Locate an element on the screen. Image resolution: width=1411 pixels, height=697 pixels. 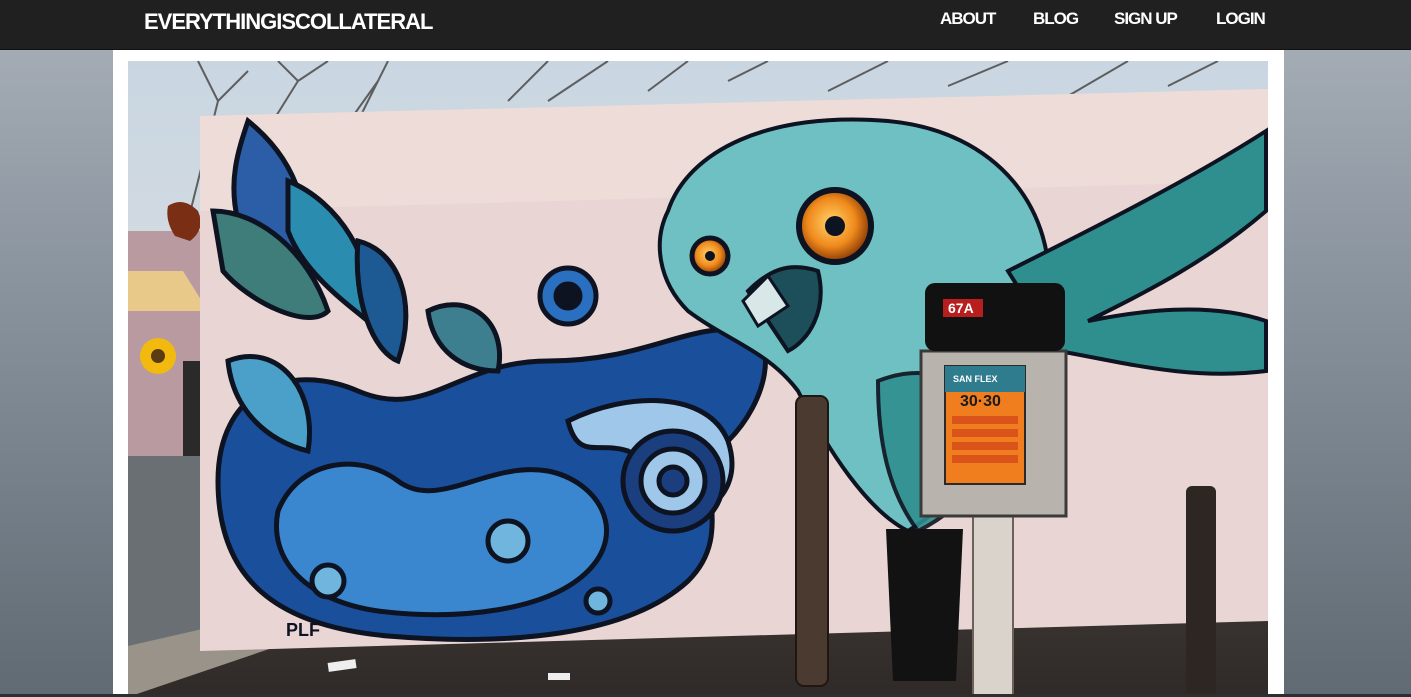
mailbox-label: 67A is located at coordinates (961, 308).